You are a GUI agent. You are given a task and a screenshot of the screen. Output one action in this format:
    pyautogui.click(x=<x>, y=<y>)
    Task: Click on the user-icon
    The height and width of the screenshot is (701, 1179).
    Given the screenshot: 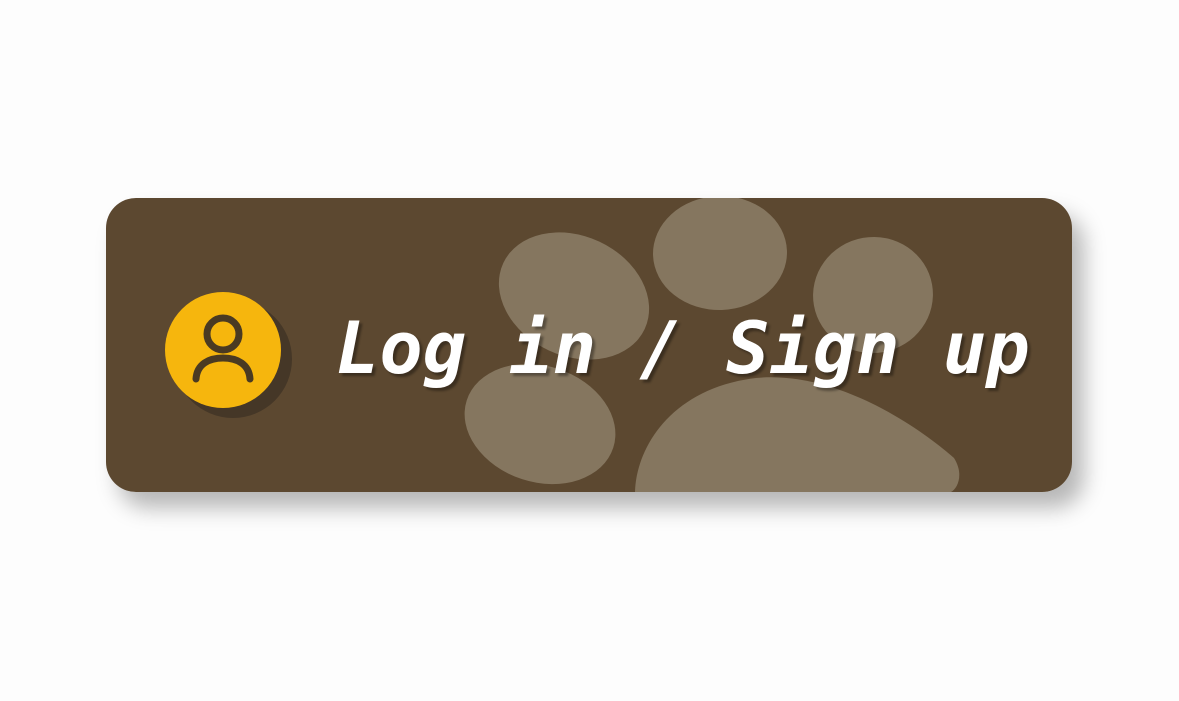 What is the action you would take?
    pyautogui.click(x=223, y=348)
    